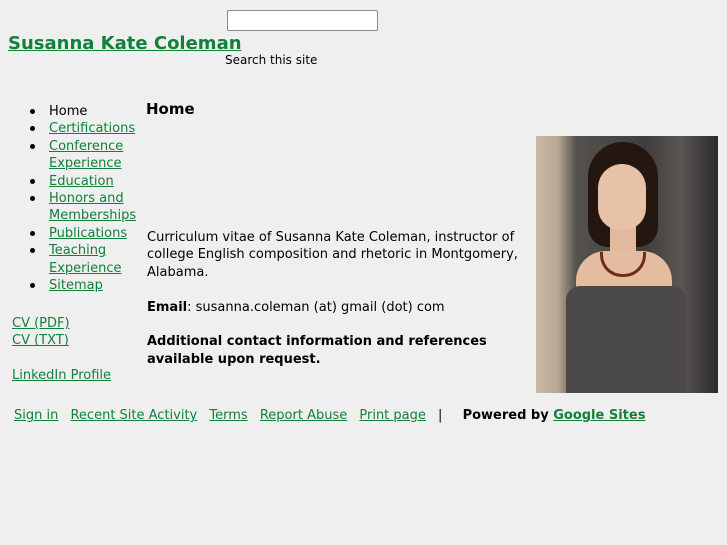 This screenshot has width=727, height=545. I want to click on sidebar-link-conference-experience: Conference Experience, so click(86, 155).